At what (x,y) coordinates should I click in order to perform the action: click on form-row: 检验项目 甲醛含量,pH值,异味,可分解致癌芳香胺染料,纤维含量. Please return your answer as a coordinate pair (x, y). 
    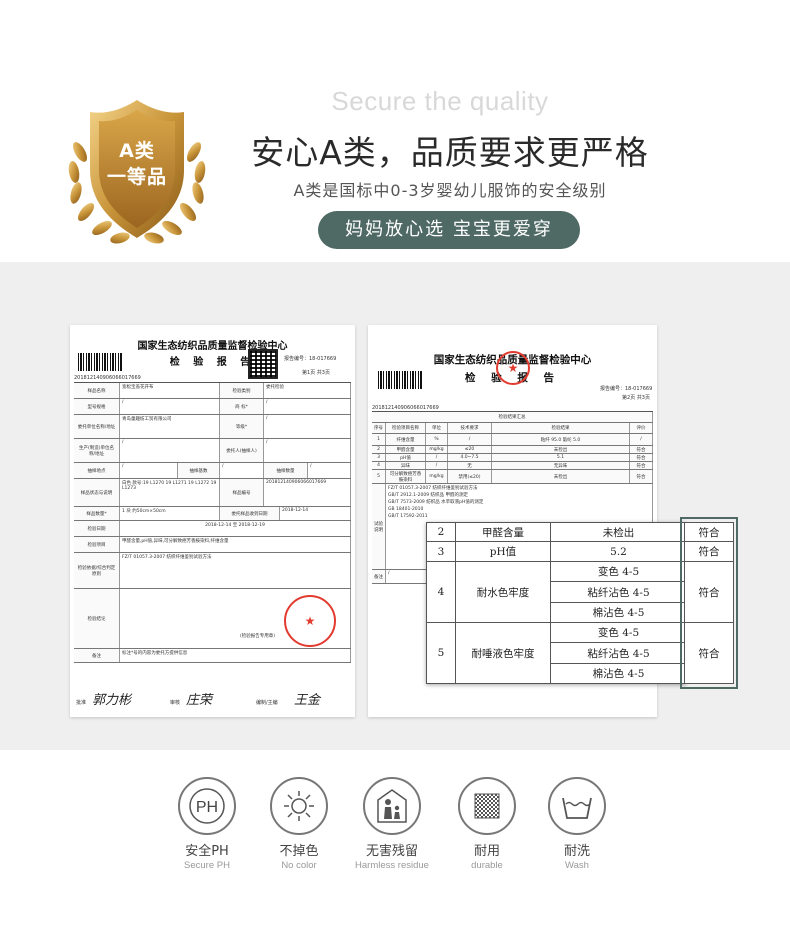
    Looking at the image, I should click on (212, 545).